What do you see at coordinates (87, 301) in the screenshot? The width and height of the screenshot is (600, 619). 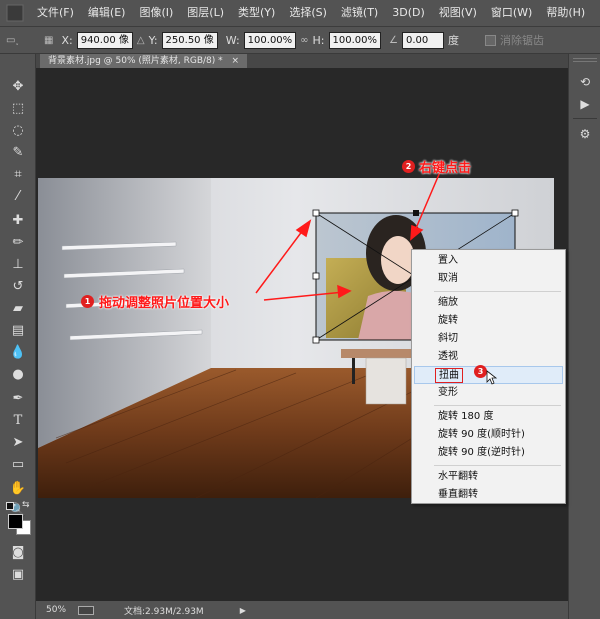 I see `step-1-badge: 1` at bounding box center [87, 301].